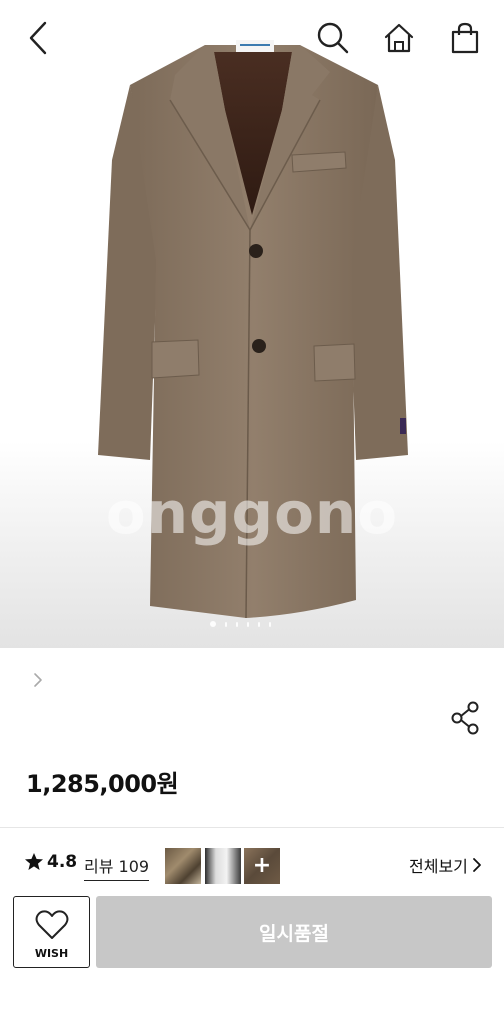 The image size is (504, 1024). I want to click on review-photo-more-button: +, so click(262, 866).